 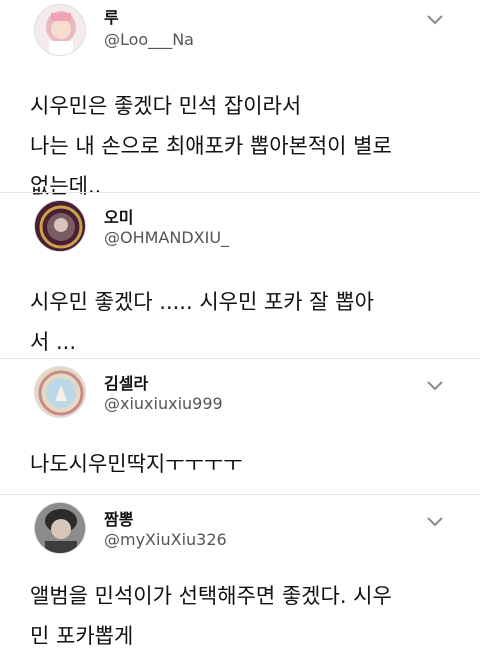 I want to click on tweet-line: 앨범을 민석이가 선택해주면 좋겠다. 시우, so click(x=211, y=596).